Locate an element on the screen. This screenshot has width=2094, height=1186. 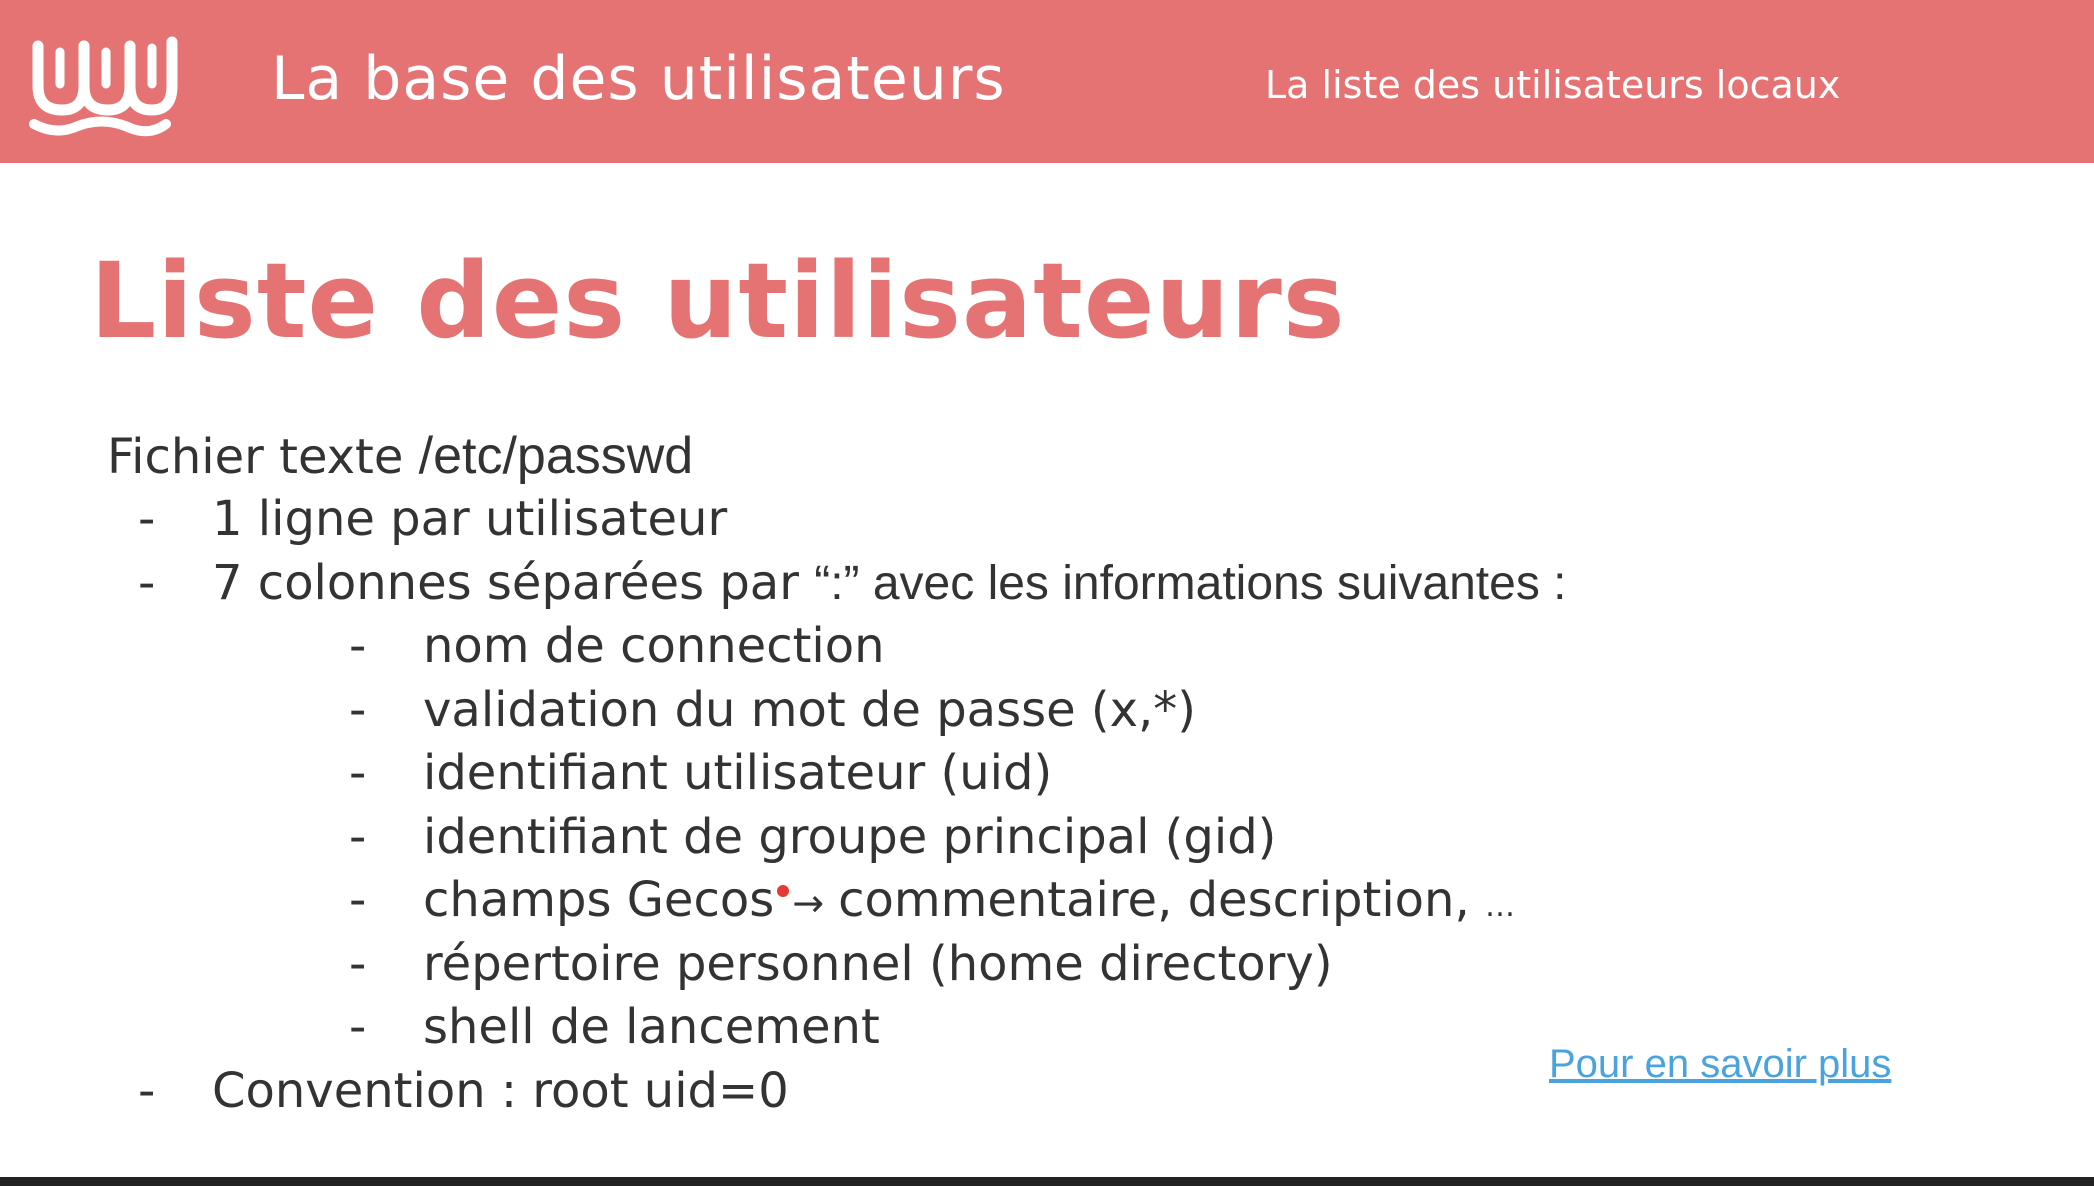
header-title: La base des utilisateurs is located at coordinates (638, 79).